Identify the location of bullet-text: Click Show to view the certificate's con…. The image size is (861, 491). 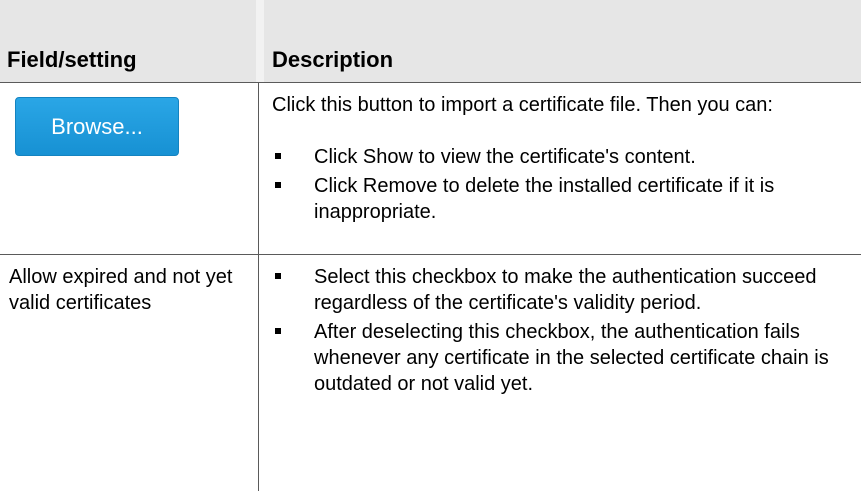
(505, 157).